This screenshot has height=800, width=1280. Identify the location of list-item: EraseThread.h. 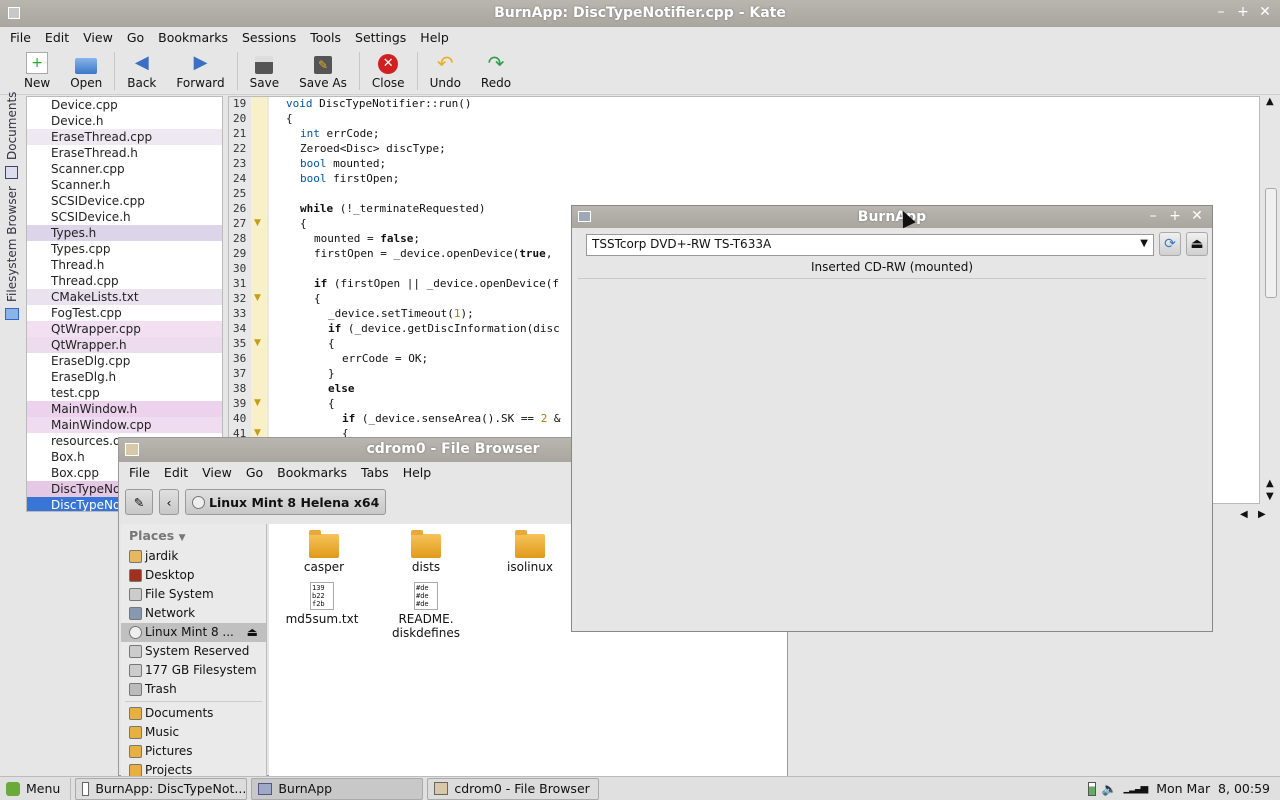
(124, 153).